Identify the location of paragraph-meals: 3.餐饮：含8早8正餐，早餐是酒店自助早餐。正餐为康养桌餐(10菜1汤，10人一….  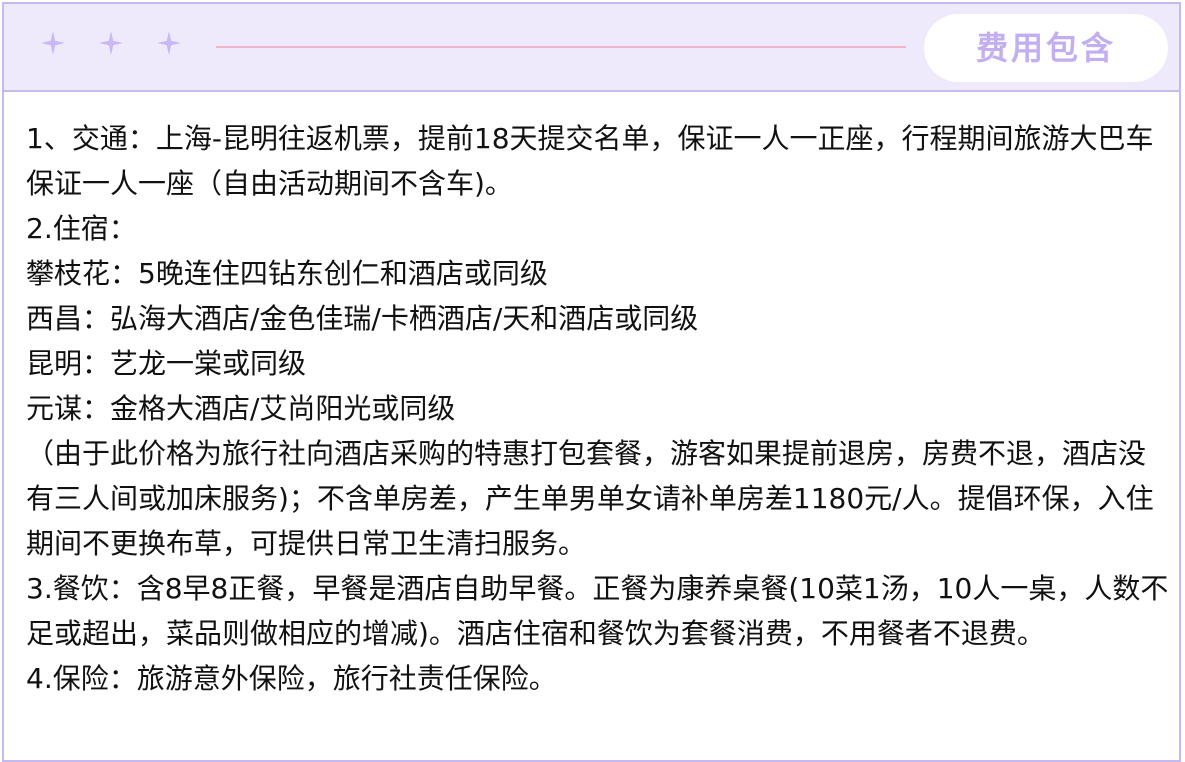
(597, 611).